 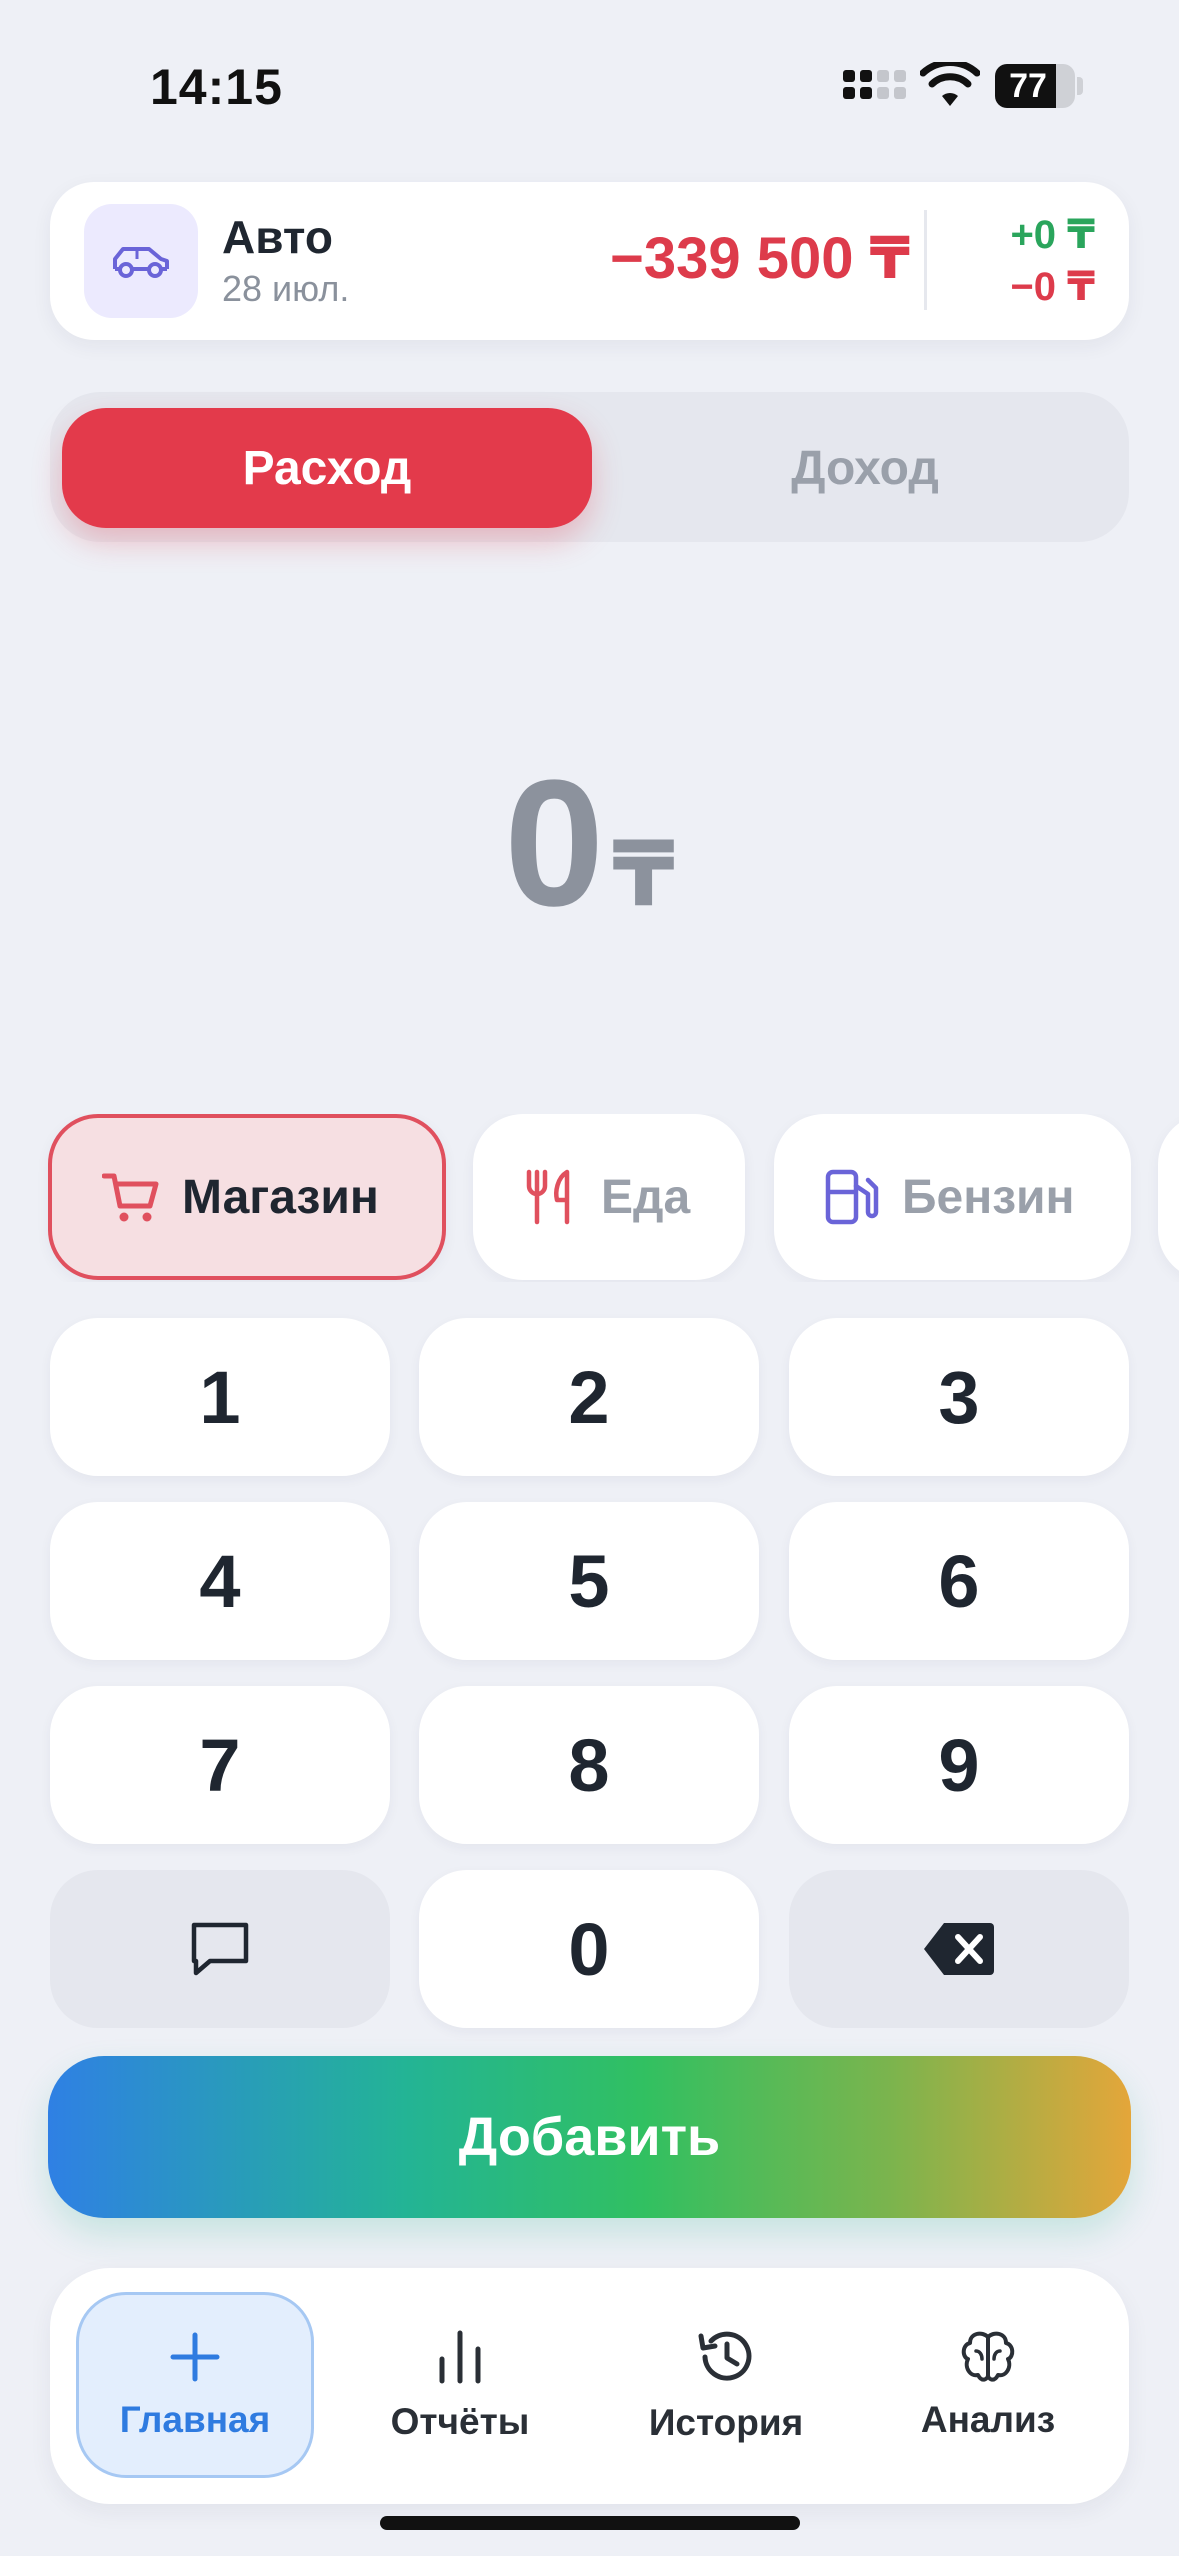 What do you see at coordinates (865, 468) in the screenshot?
I see `tab-income: Доход` at bounding box center [865, 468].